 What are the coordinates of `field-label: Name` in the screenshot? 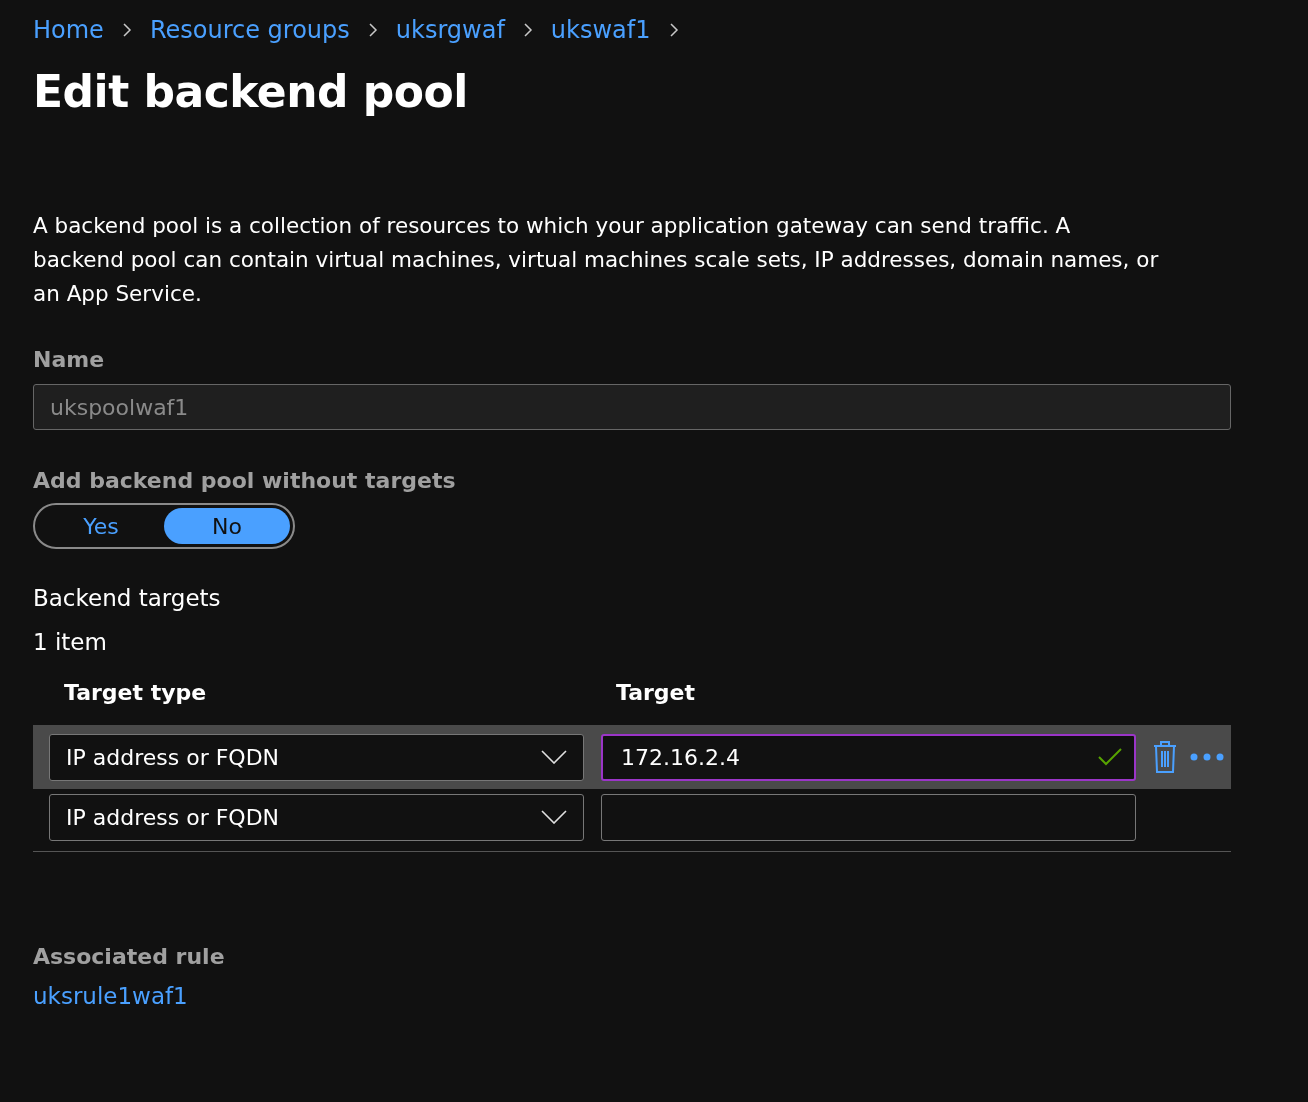 It's located at (69, 359).